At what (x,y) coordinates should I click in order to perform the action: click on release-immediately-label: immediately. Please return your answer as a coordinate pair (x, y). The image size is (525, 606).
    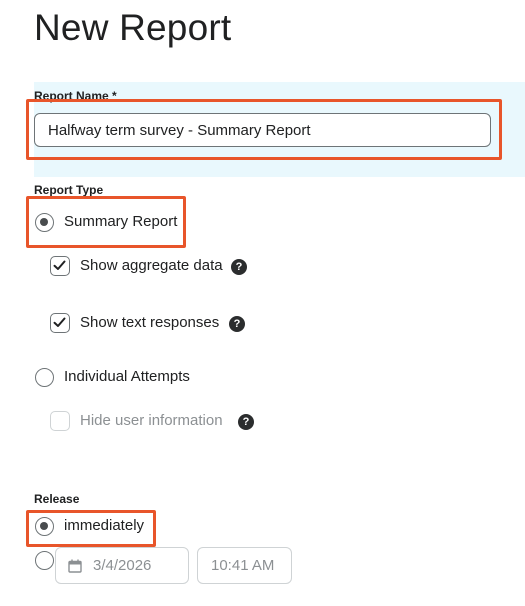
    Looking at the image, I should click on (104, 525).